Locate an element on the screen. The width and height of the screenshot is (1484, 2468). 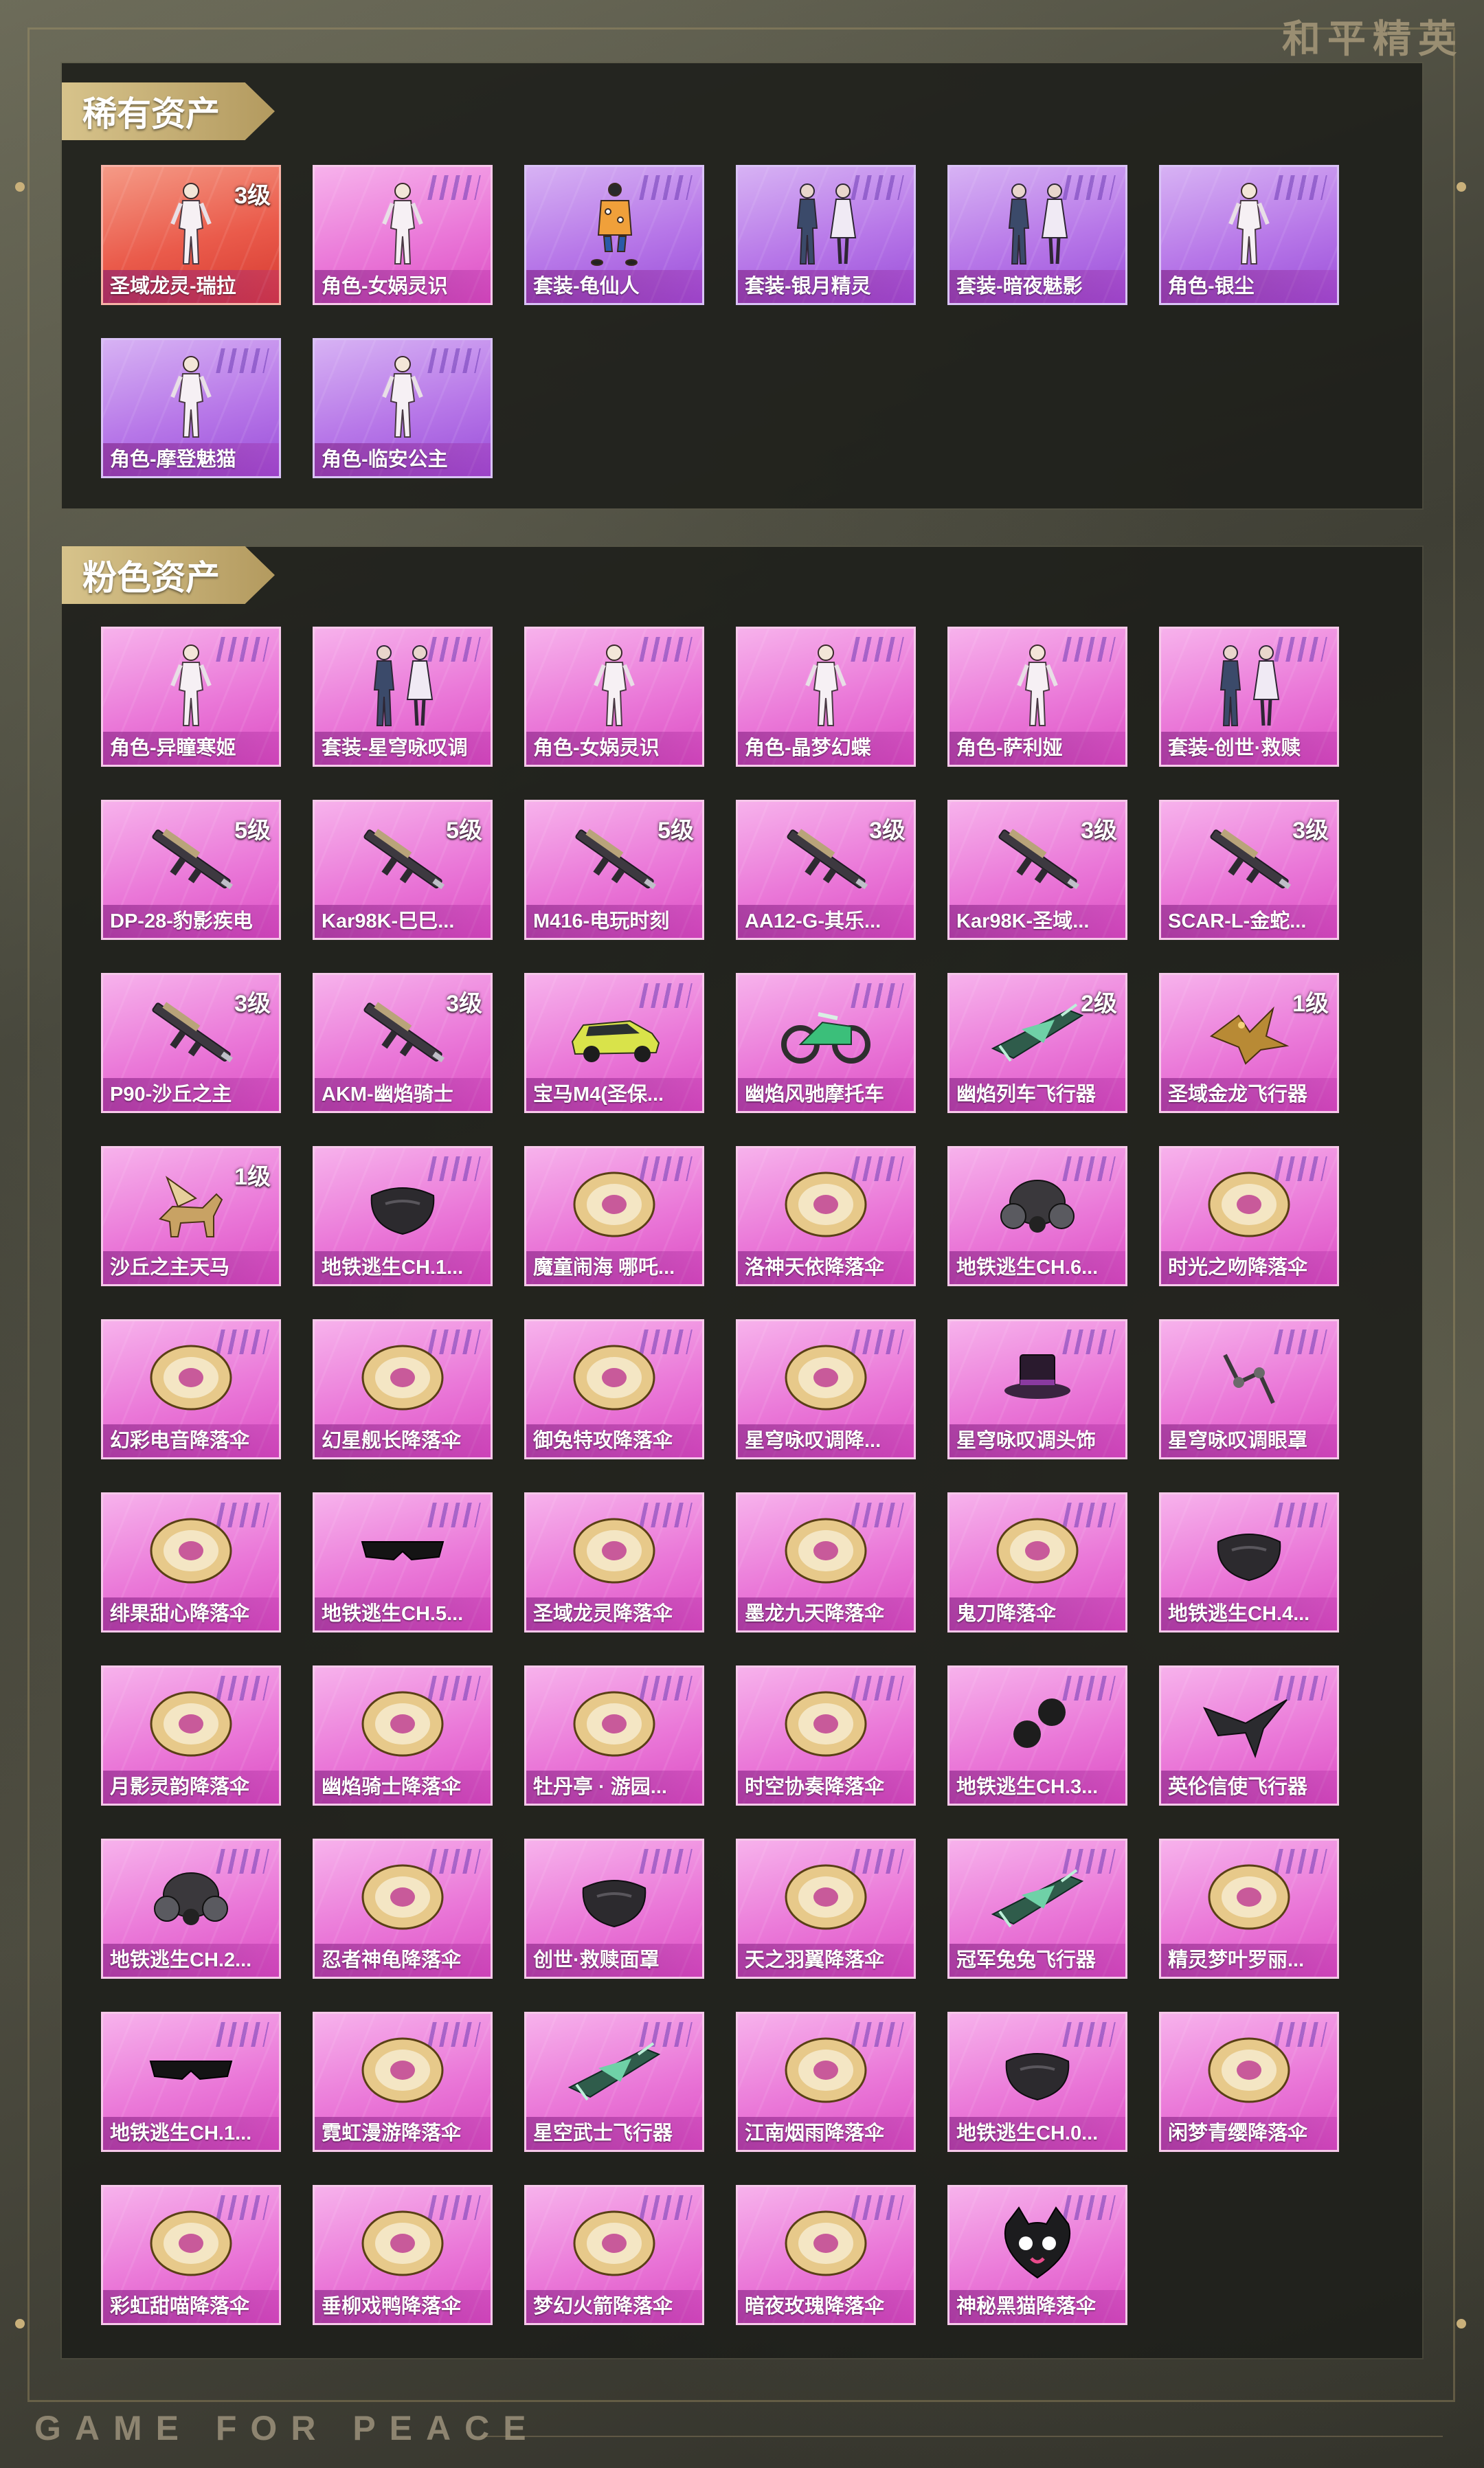
asset-card: 绯果甜心降落伞 is located at coordinates (191, 1563).